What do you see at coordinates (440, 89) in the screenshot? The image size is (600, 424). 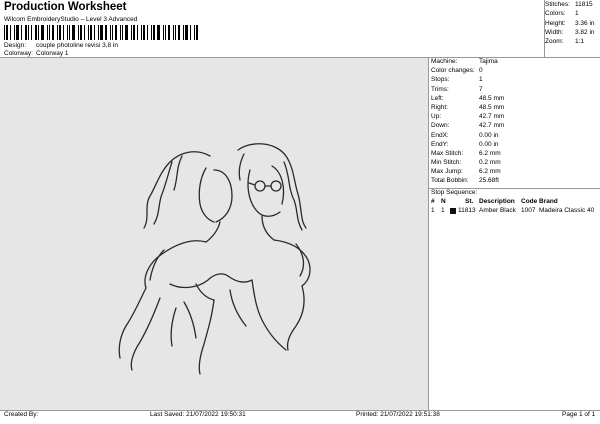 I see `info-label: Trims:` at bounding box center [440, 89].